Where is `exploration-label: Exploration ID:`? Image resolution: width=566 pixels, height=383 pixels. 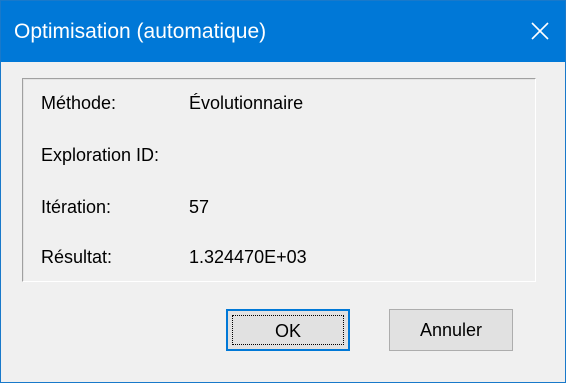 exploration-label: Exploration ID: is located at coordinates (100, 155).